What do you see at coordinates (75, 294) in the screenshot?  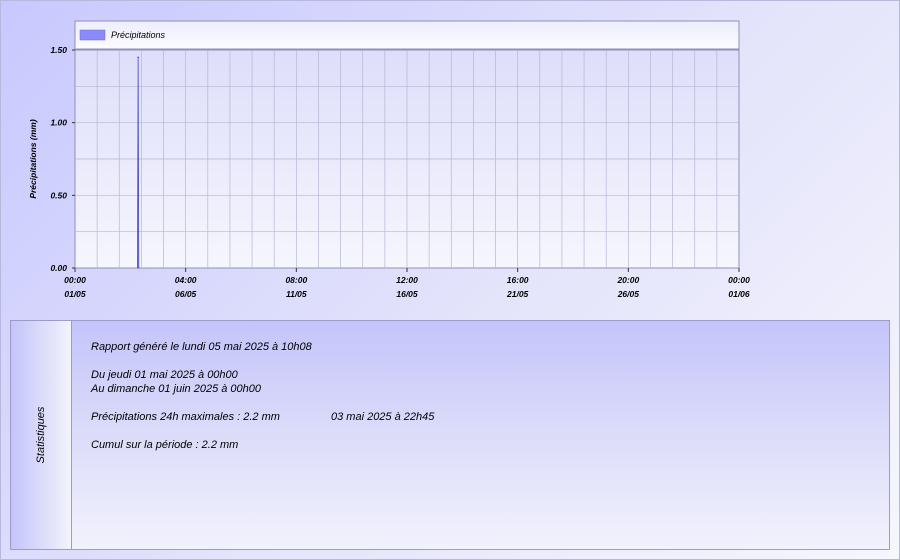 I see `x-tick-date-label: 01/05` at bounding box center [75, 294].